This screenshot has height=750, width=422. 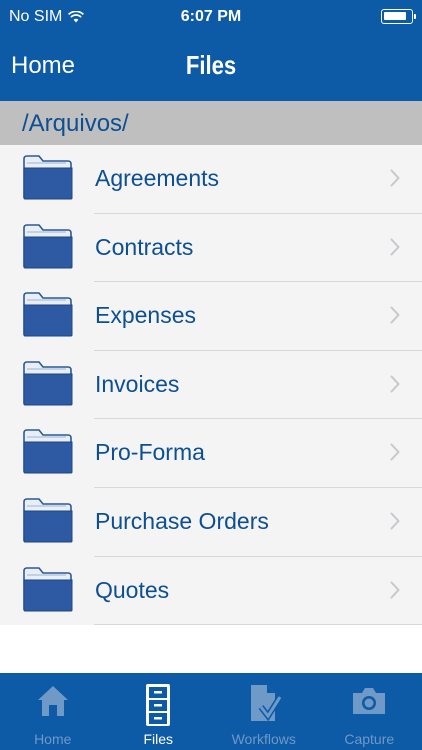 I want to click on tab-files: Files, so click(x=159, y=711).